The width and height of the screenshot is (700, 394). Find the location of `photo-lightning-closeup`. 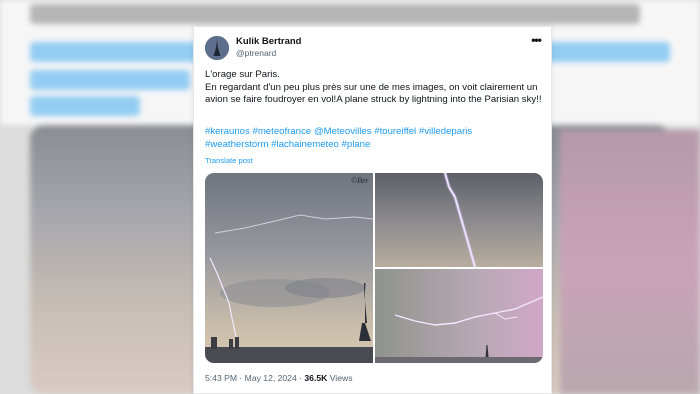

photo-lightning-closeup is located at coordinates (459, 220).